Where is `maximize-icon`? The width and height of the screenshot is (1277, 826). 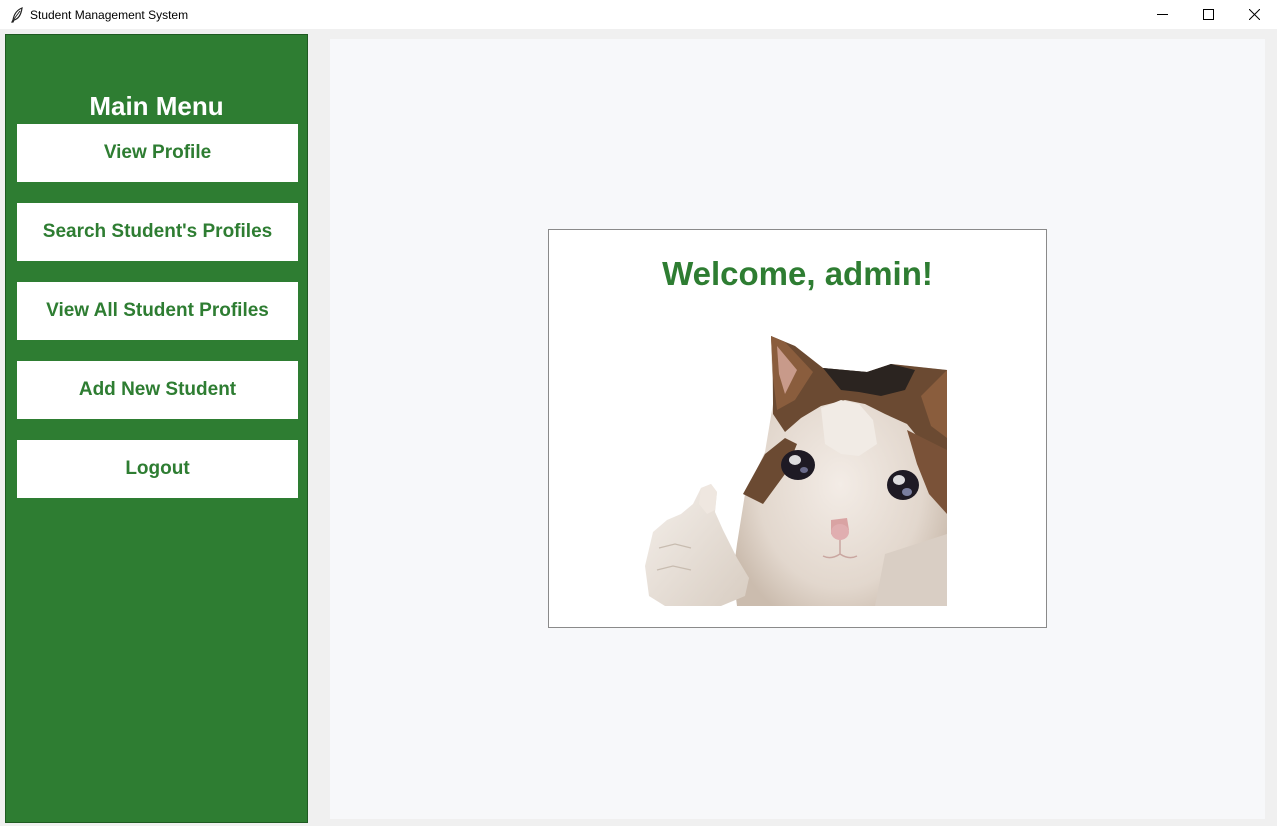
maximize-icon is located at coordinates (1208, 14).